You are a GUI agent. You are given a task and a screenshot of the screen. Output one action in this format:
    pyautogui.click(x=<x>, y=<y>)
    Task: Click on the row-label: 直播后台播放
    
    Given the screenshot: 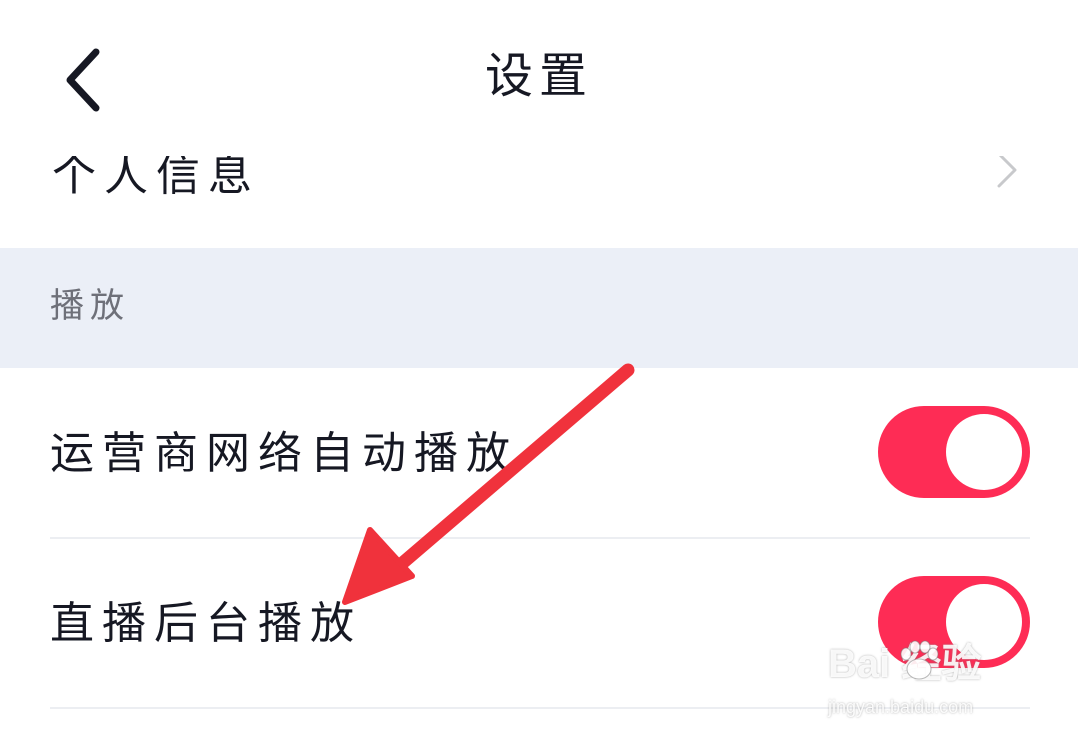 What is the action you would take?
    pyautogui.click(x=206, y=623)
    